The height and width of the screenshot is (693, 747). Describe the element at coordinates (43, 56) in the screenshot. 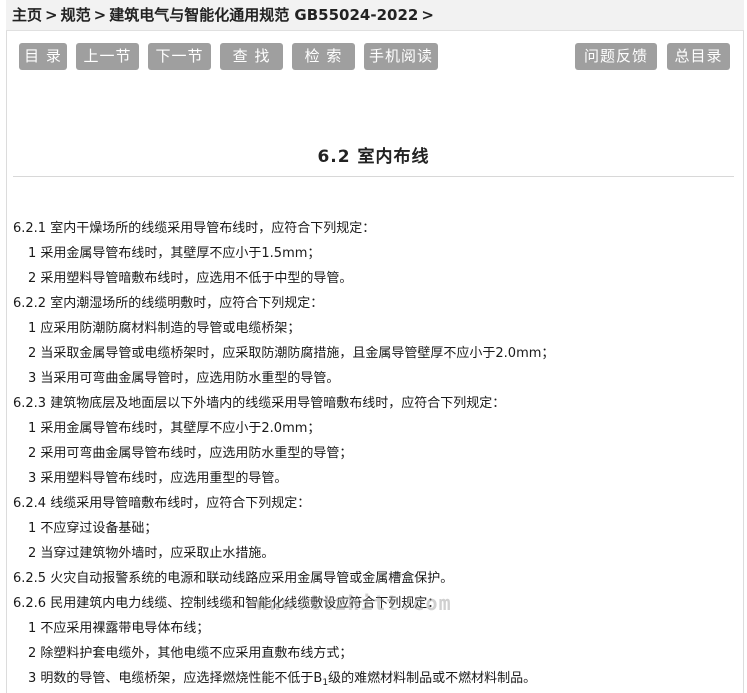

I see `toc-button: 目 录` at that location.